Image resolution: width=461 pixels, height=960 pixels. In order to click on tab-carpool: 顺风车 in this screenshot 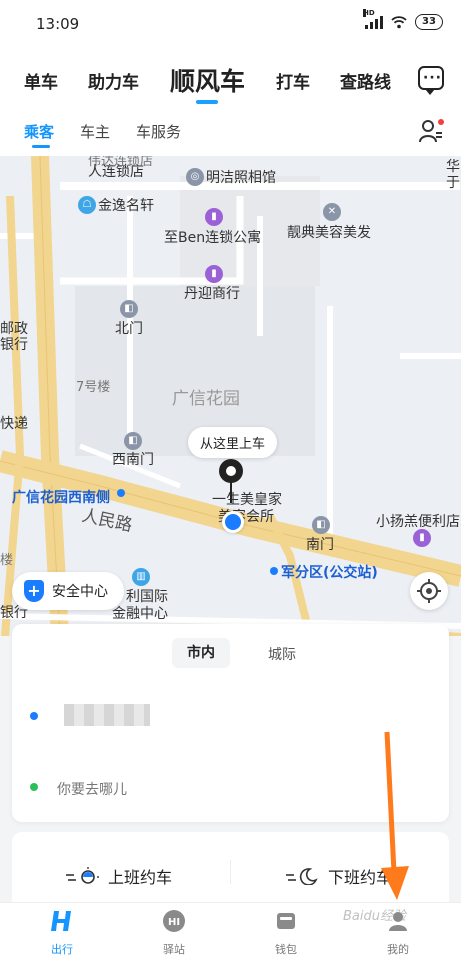, I will do `click(207, 80)`.